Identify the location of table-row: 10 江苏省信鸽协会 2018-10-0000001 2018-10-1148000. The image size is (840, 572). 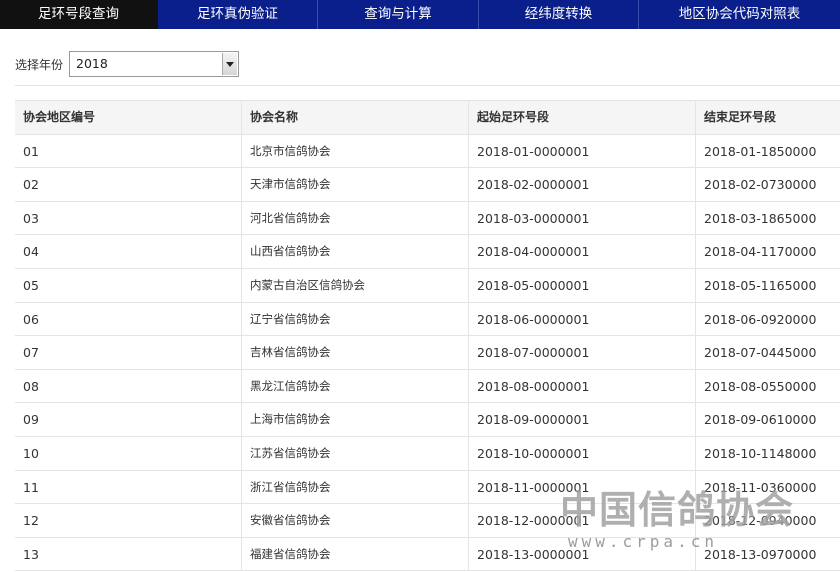
(427, 453).